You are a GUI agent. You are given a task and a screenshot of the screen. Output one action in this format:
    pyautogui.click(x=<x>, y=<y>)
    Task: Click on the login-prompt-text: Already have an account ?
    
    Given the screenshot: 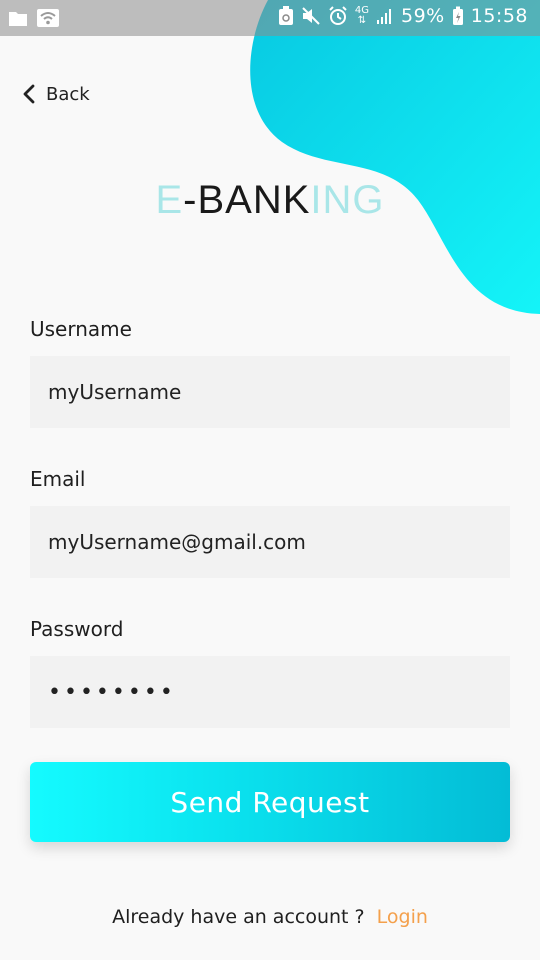 What is the action you would take?
    pyautogui.click(x=238, y=917)
    